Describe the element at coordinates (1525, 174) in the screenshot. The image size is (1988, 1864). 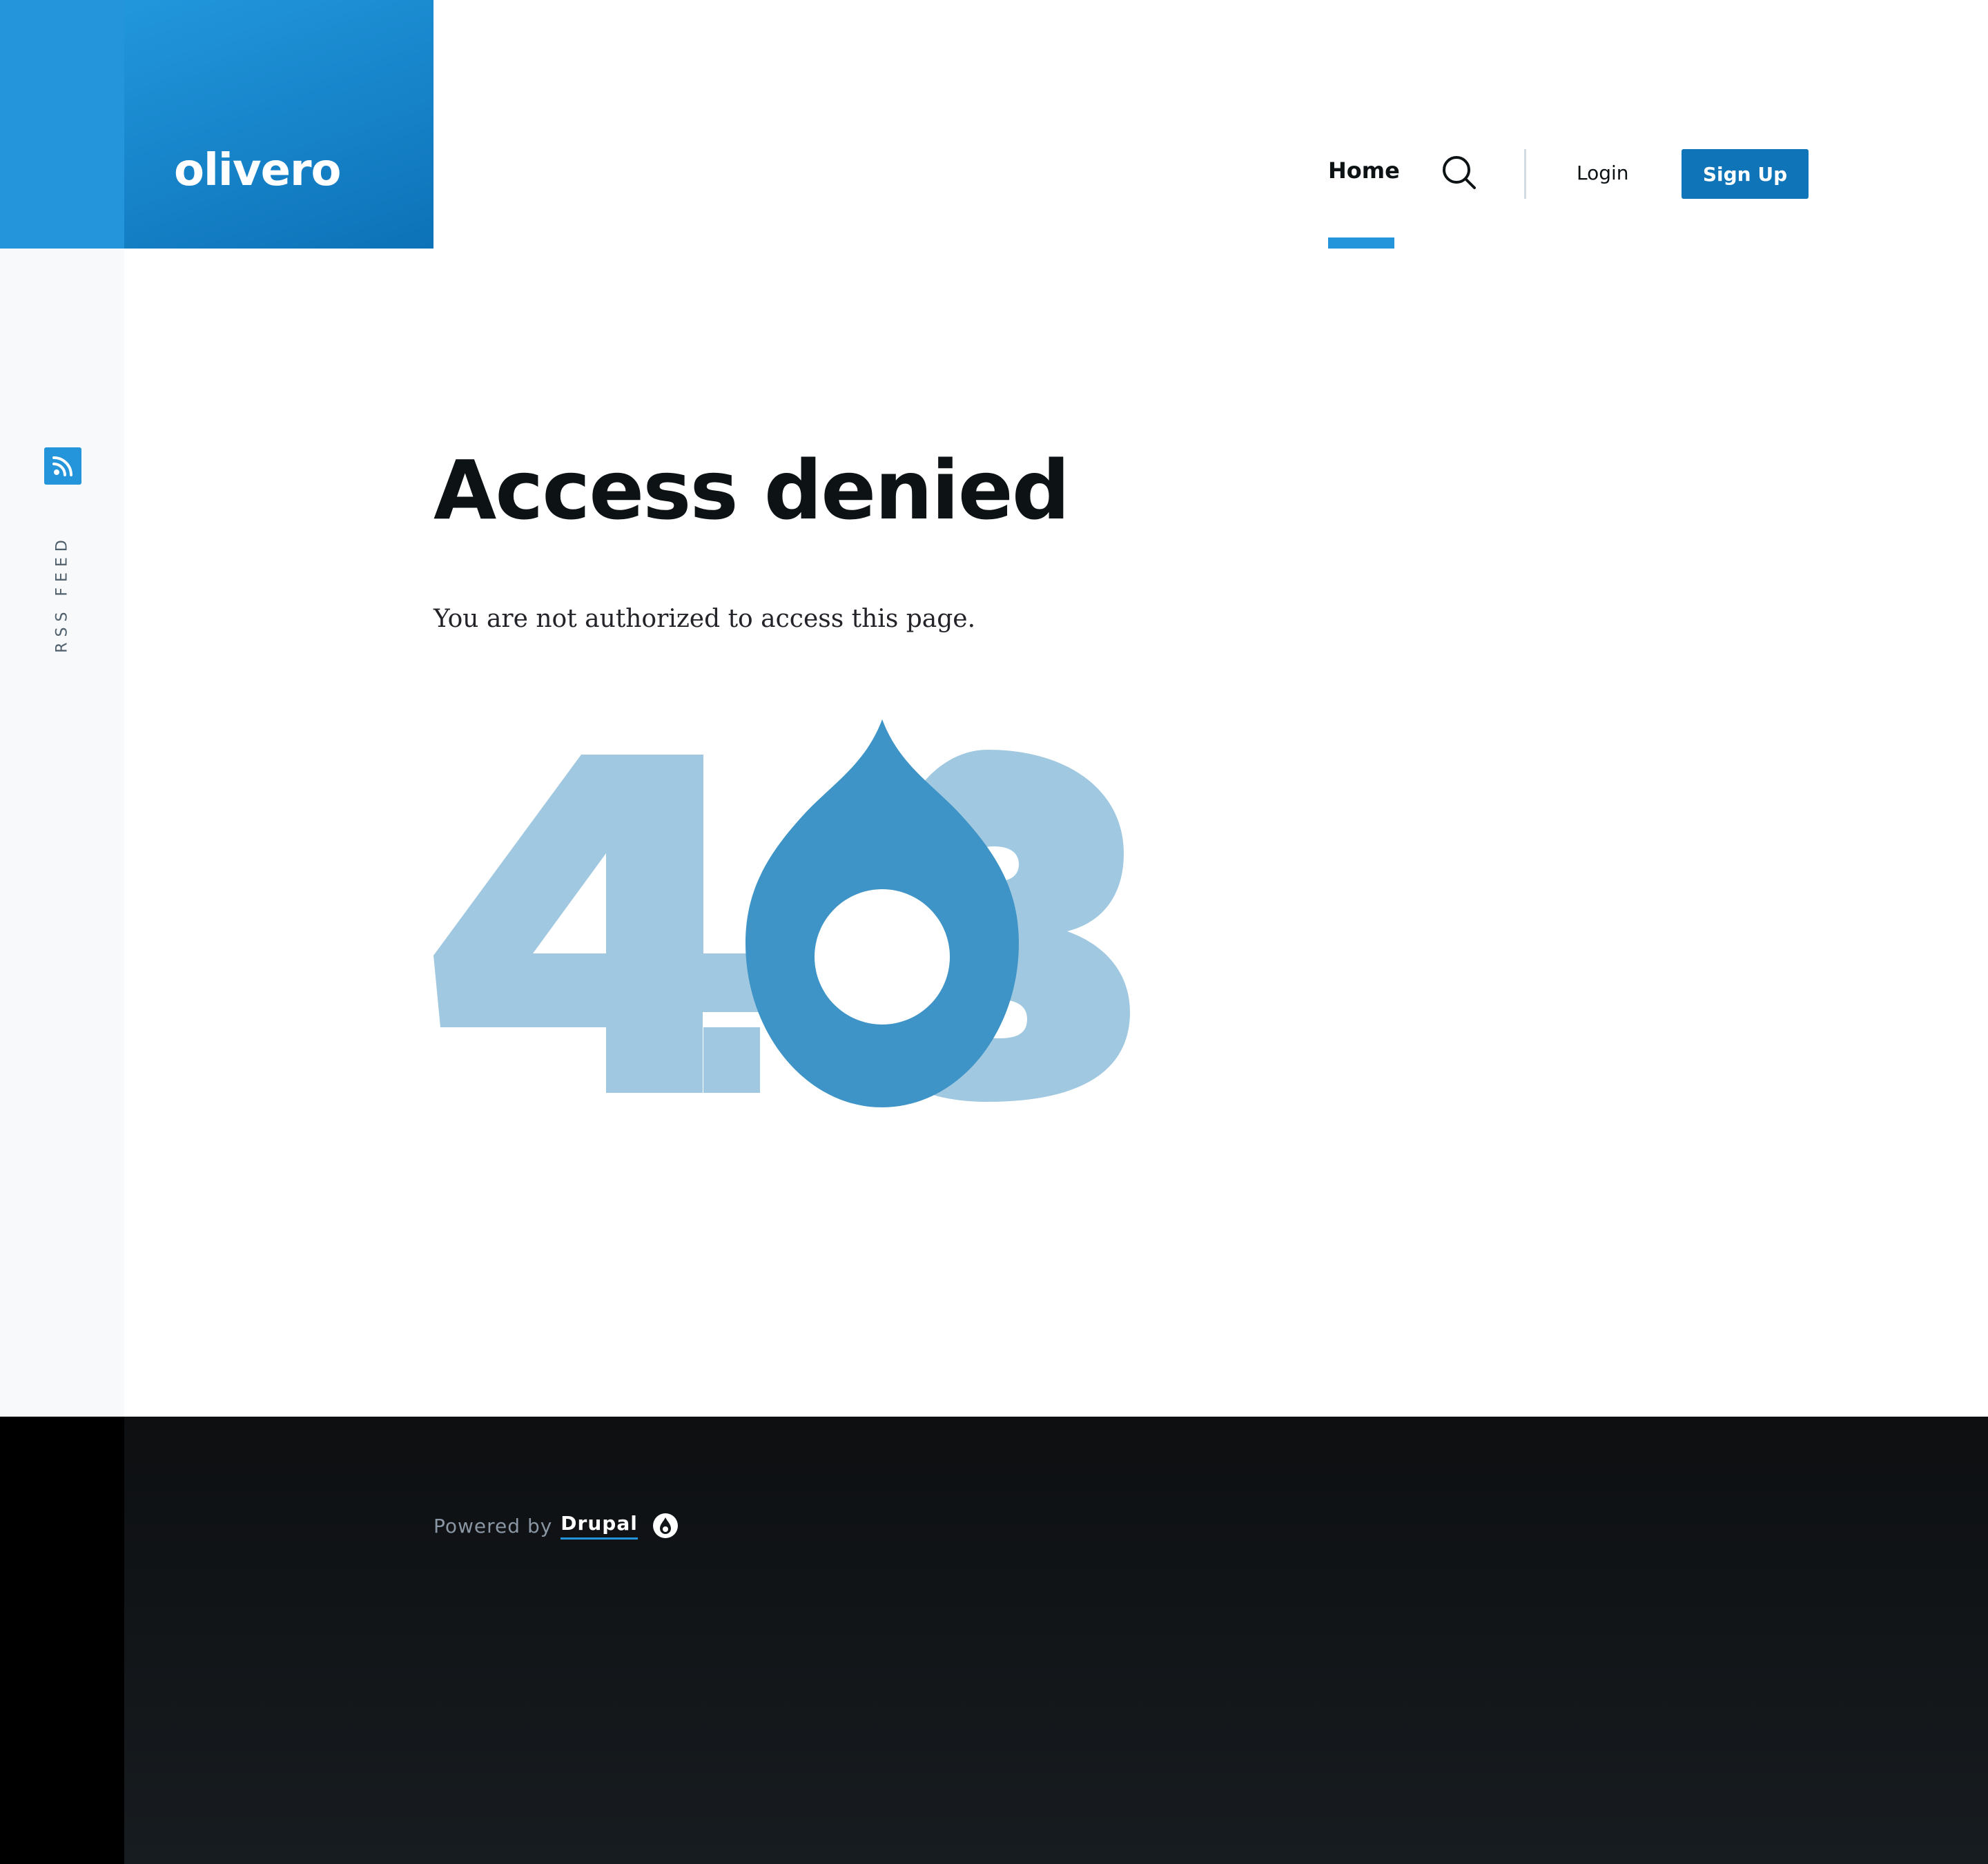
I see `nav-divider` at that location.